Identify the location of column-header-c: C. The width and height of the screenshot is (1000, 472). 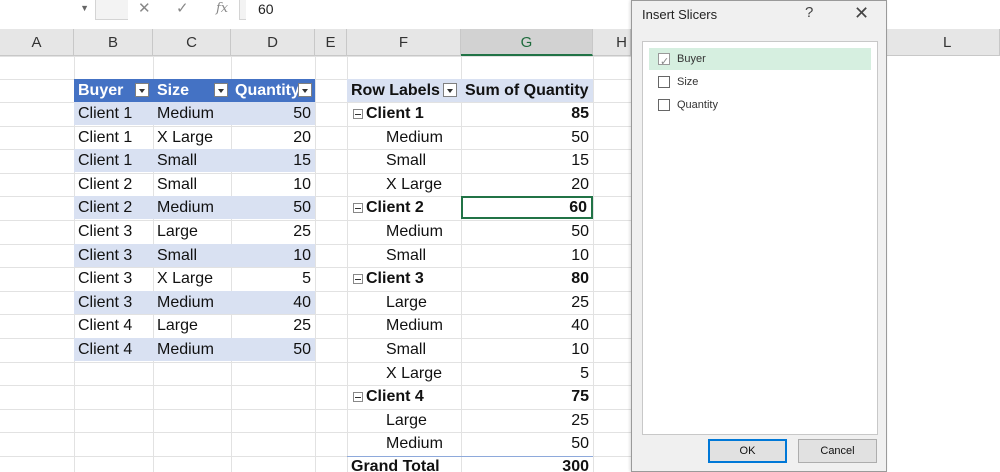
(192, 42).